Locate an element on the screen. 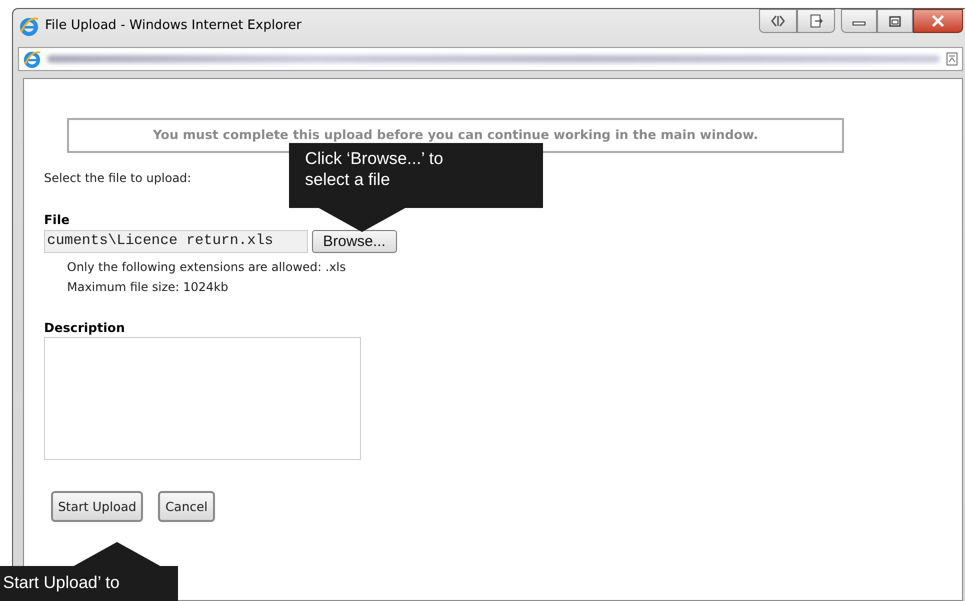  address-bar is located at coordinates (490, 59).